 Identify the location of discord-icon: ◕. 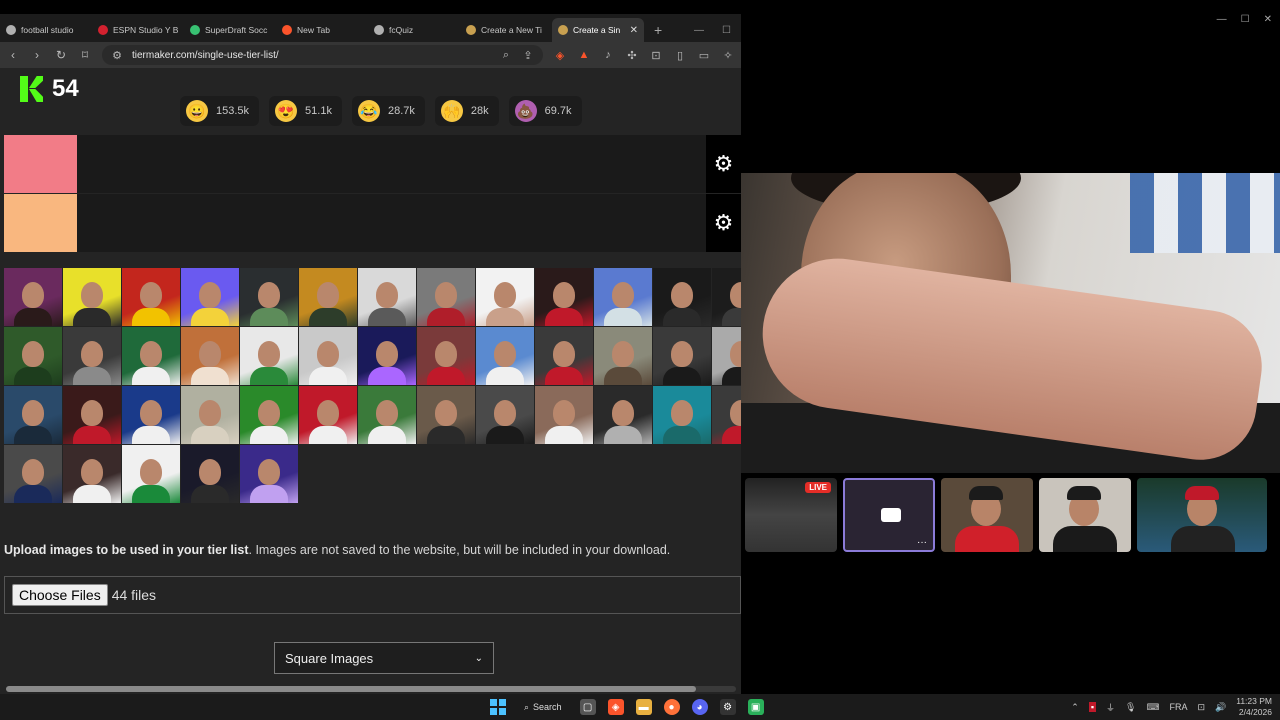
(699, 707).